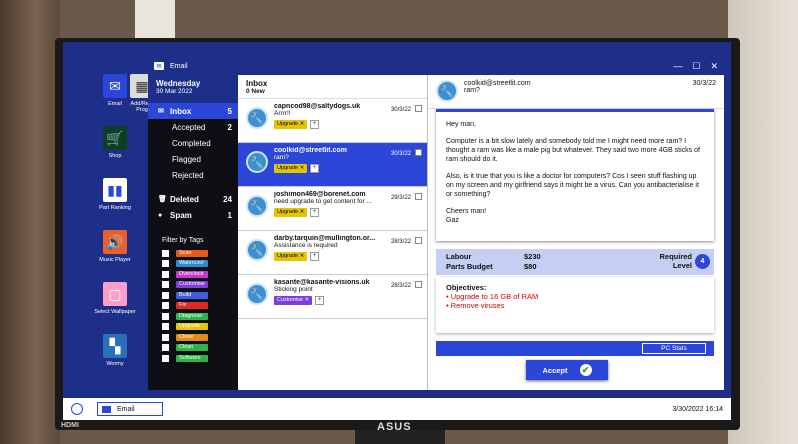  I want to click on desktop-icon-label: Wormy, so click(115, 364).